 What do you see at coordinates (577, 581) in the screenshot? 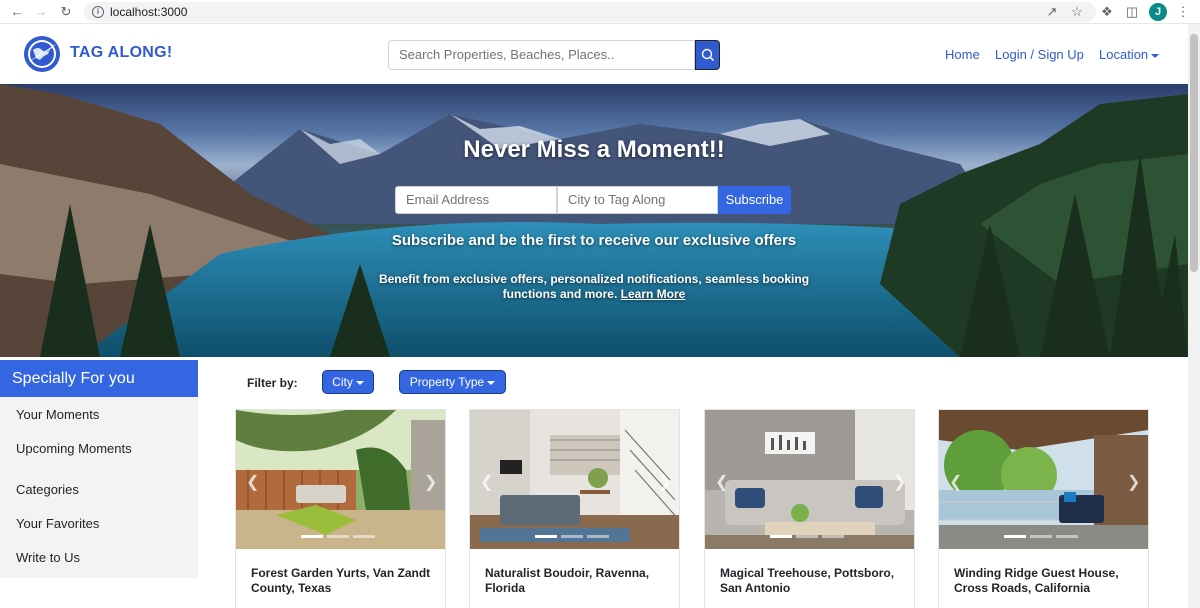
I see `property-title: Naturalist Boudoir, Ravenna, Florida` at bounding box center [577, 581].